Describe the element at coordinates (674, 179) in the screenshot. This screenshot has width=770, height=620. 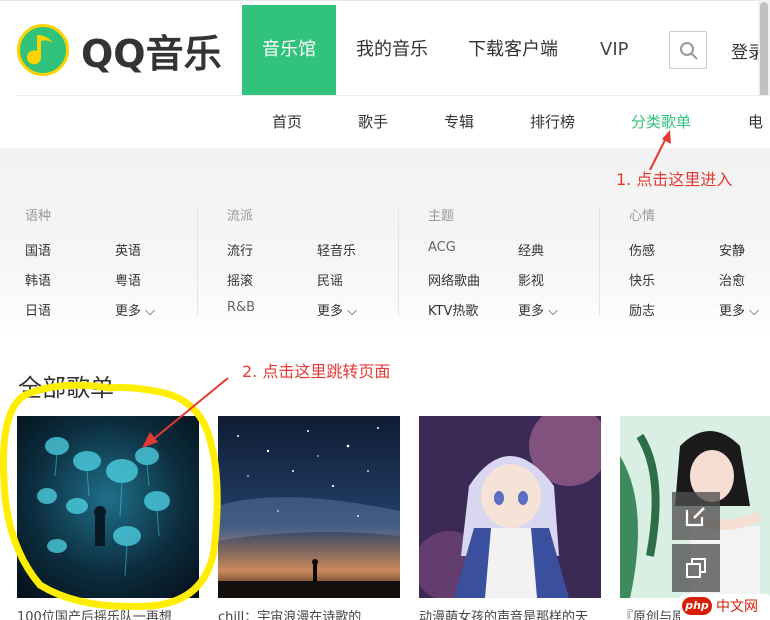
I see `annotation-step-1: 1. 点击这里进入` at that location.